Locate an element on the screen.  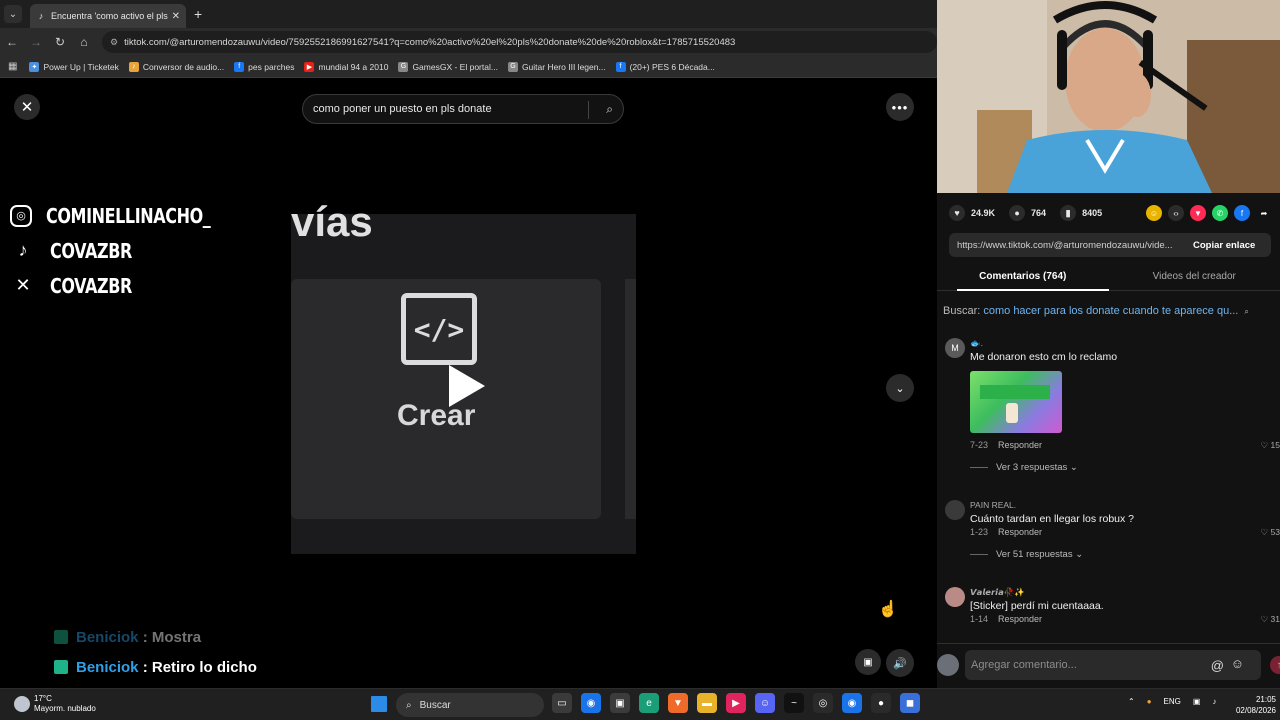
mention-icon: @ is located at coordinates (1217, 665).